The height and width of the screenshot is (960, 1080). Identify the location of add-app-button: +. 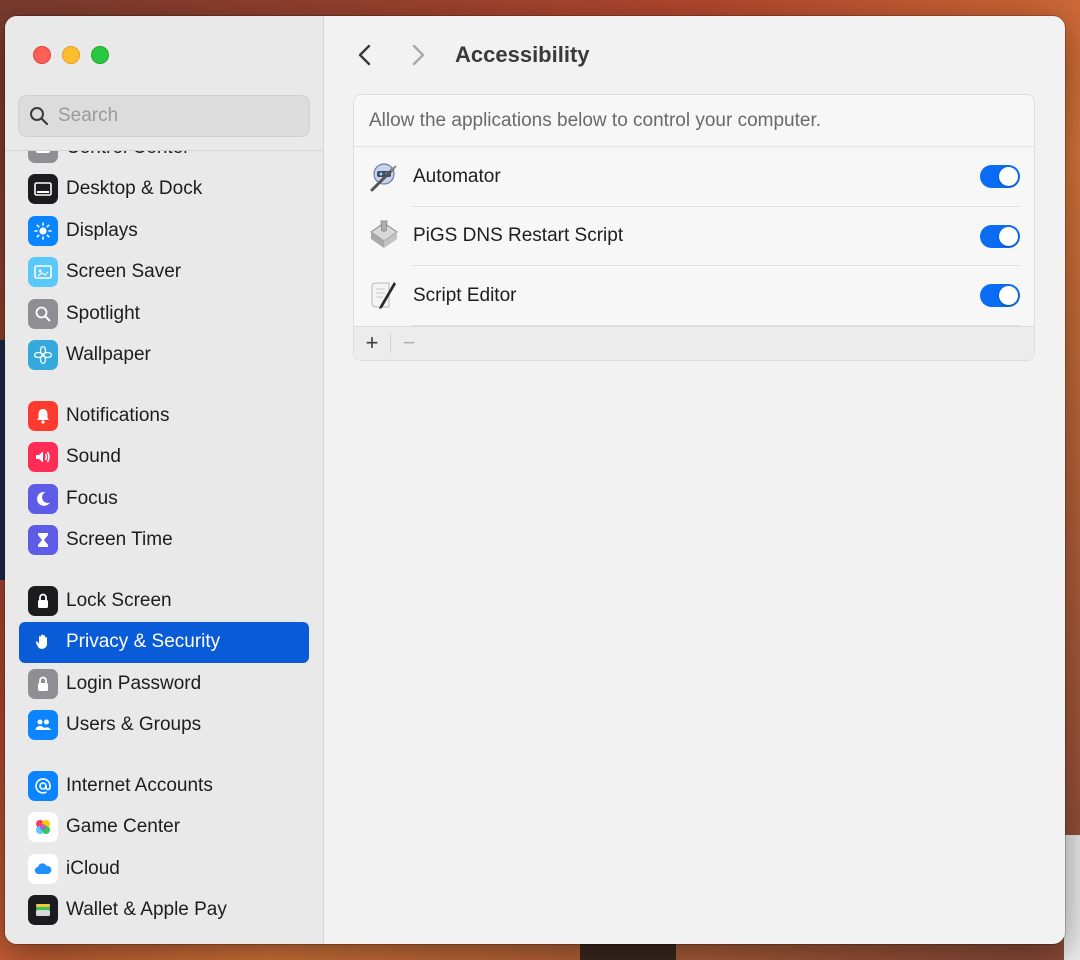
(372, 343).